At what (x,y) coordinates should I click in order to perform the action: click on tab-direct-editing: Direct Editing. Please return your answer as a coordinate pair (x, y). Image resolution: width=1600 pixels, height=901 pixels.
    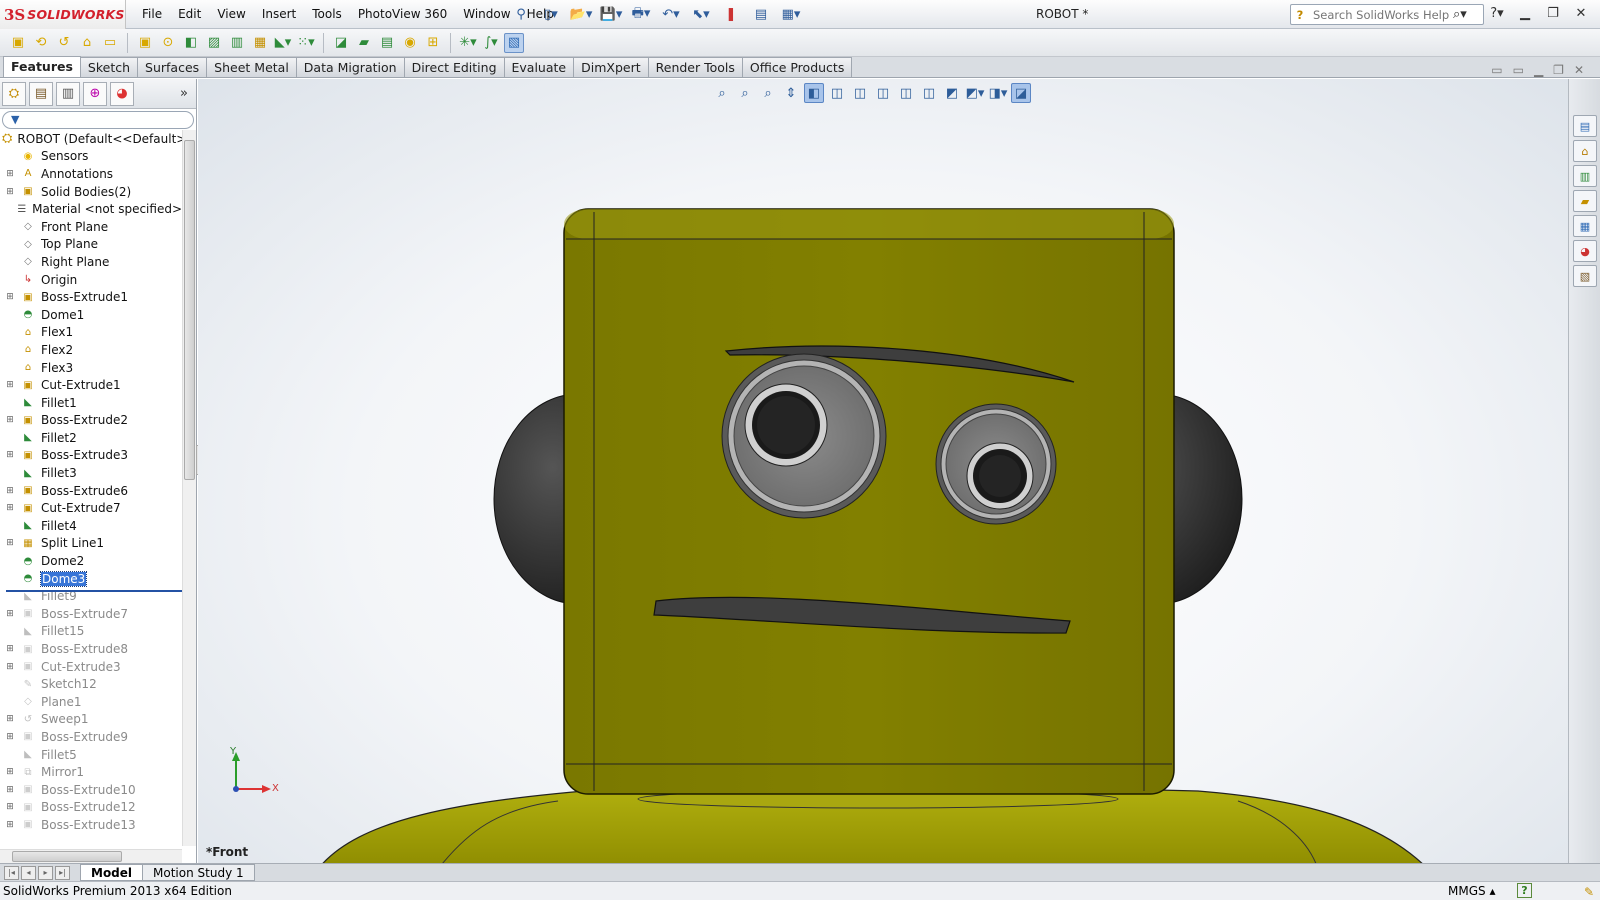
    Looking at the image, I should click on (454, 67).